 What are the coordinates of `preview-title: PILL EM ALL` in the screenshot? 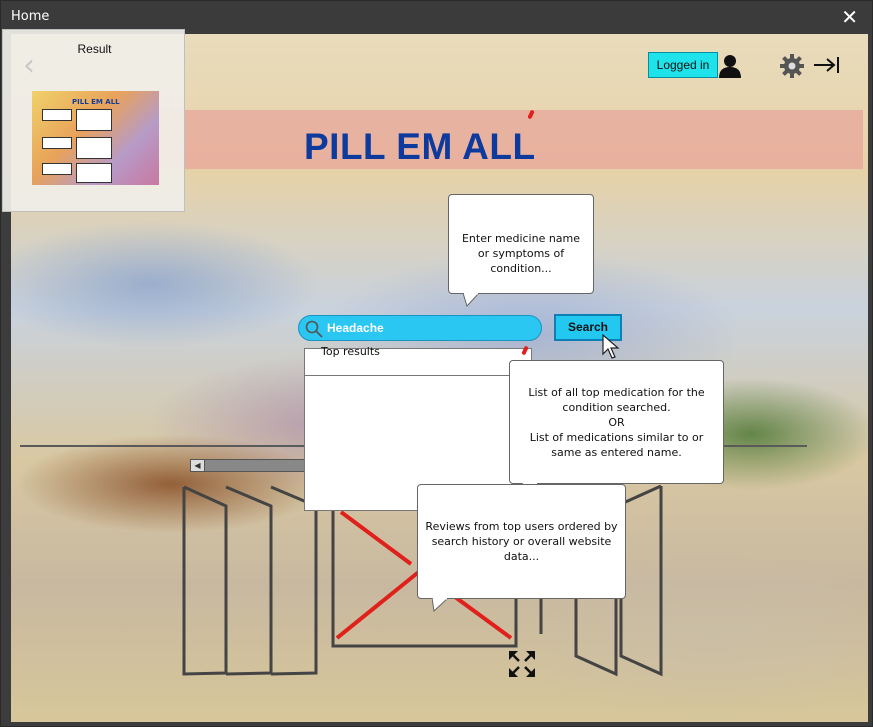 It's located at (96, 102).